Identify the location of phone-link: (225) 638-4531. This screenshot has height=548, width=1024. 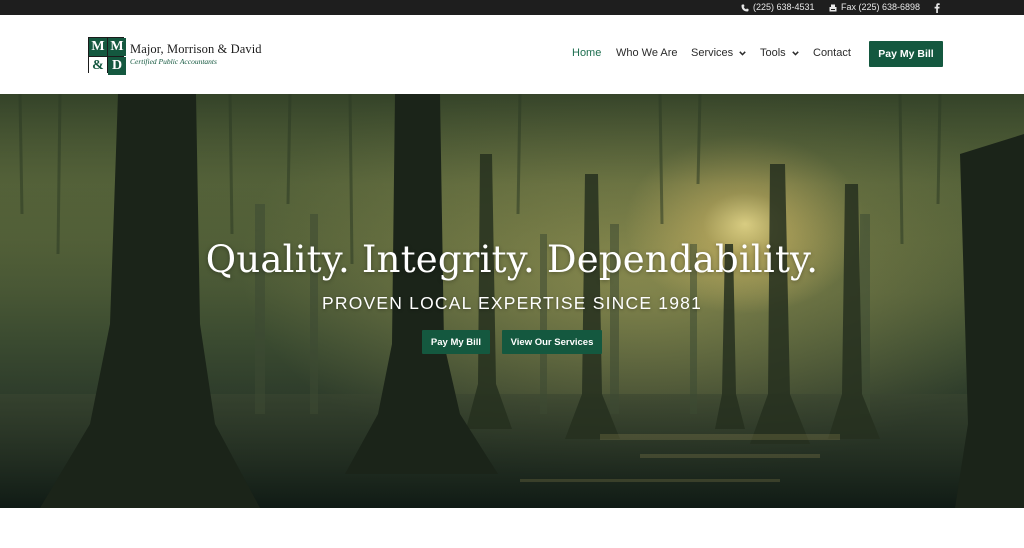
(778, 7).